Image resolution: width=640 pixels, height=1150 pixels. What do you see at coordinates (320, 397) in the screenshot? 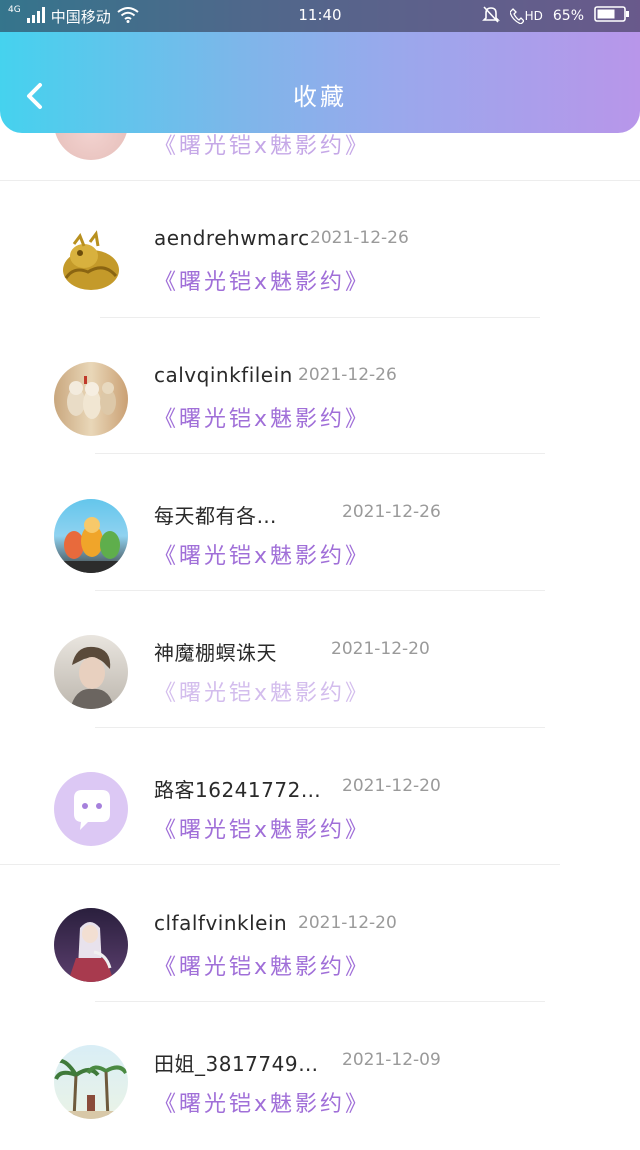
I see `list-item: calvqinkfilein 2021-12-26 《曙光铠x魅影约》` at bounding box center [320, 397].